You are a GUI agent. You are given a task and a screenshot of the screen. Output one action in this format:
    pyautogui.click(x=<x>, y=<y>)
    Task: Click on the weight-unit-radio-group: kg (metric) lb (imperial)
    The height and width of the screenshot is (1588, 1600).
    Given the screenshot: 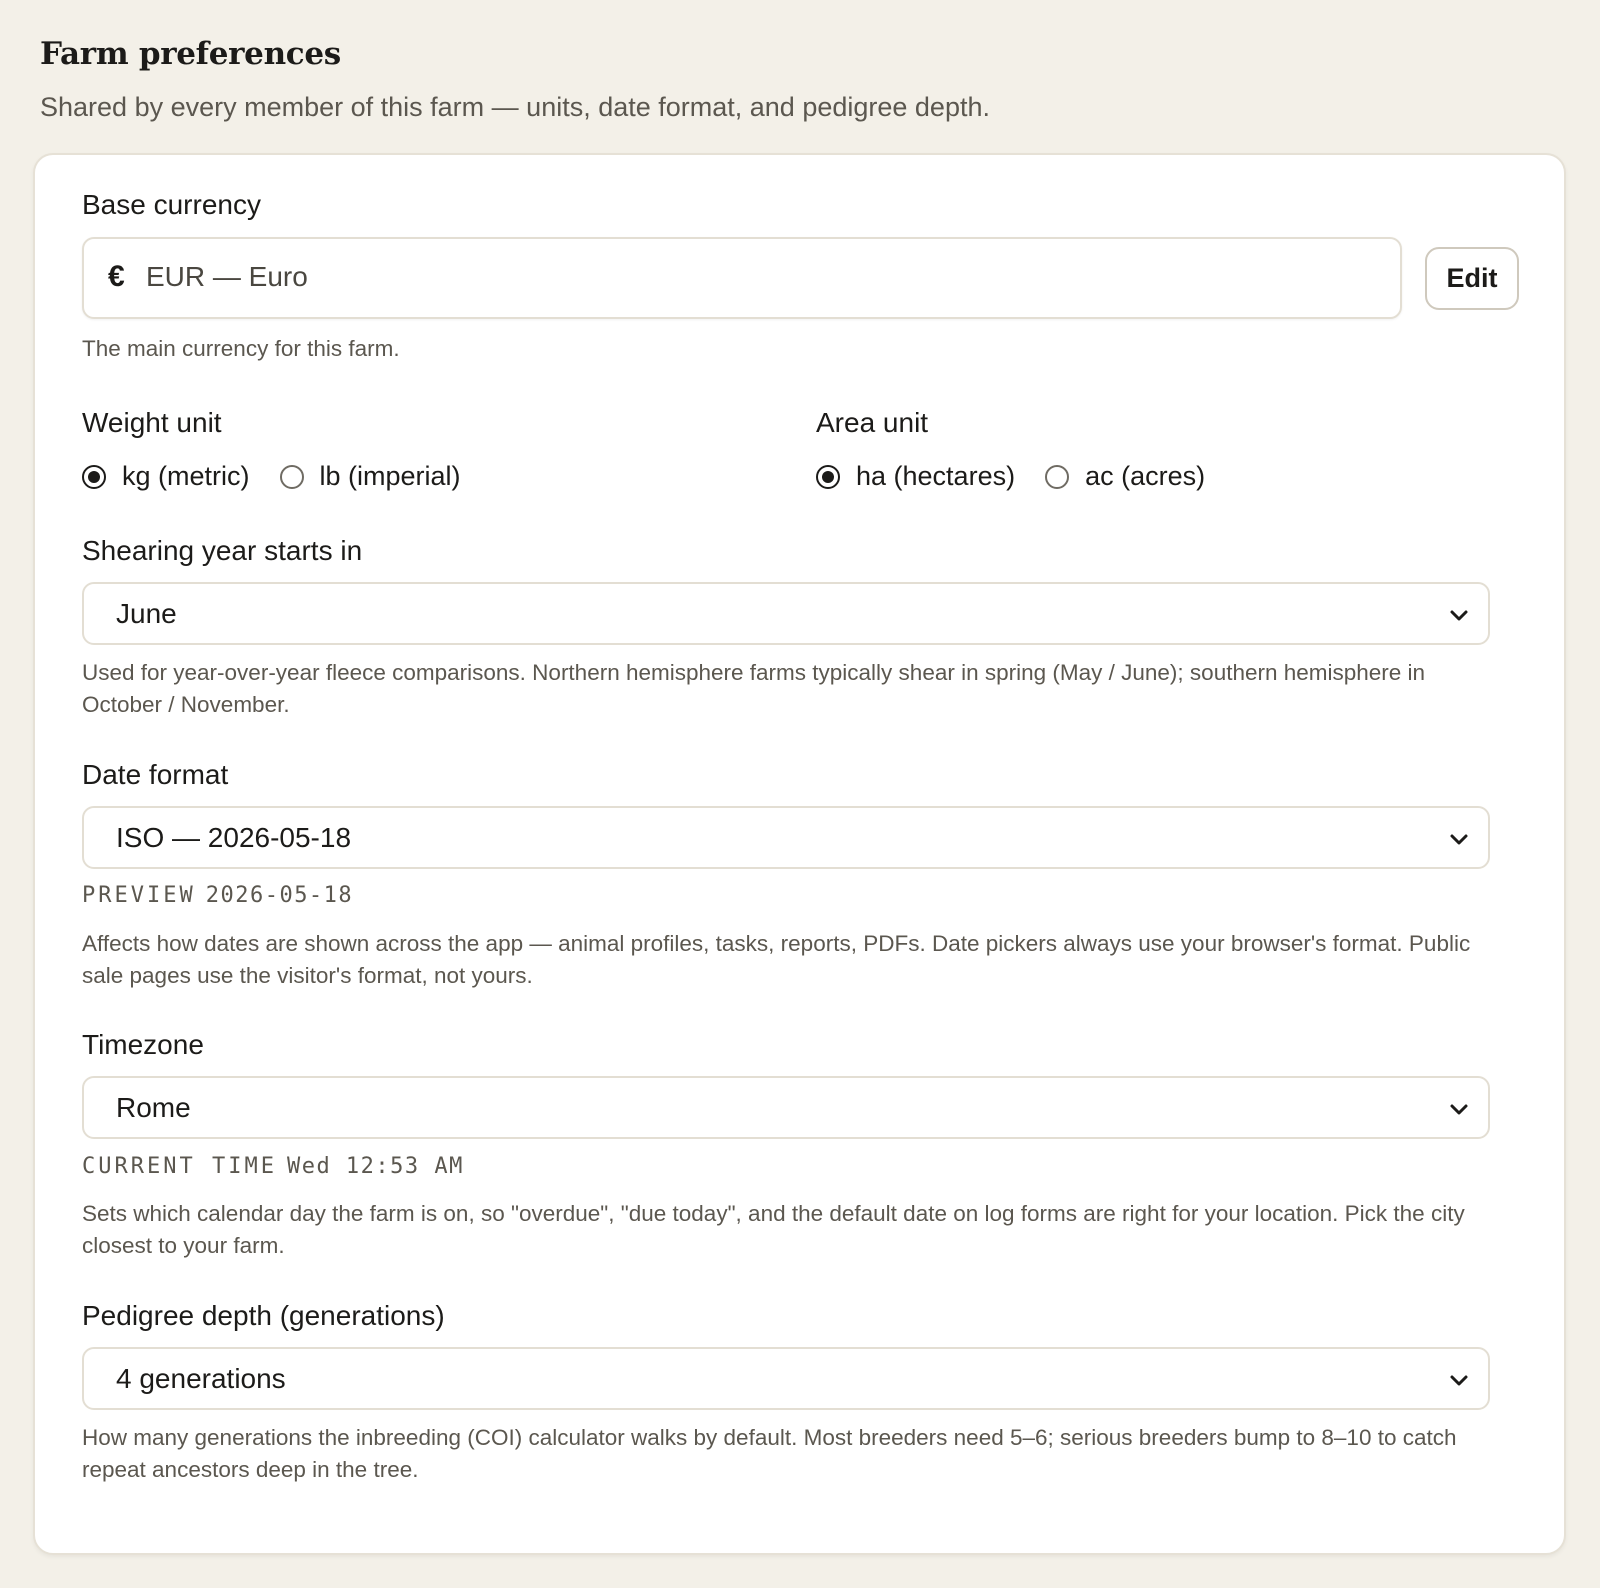 What is the action you would take?
    pyautogui.click(x=286, y=476)
    